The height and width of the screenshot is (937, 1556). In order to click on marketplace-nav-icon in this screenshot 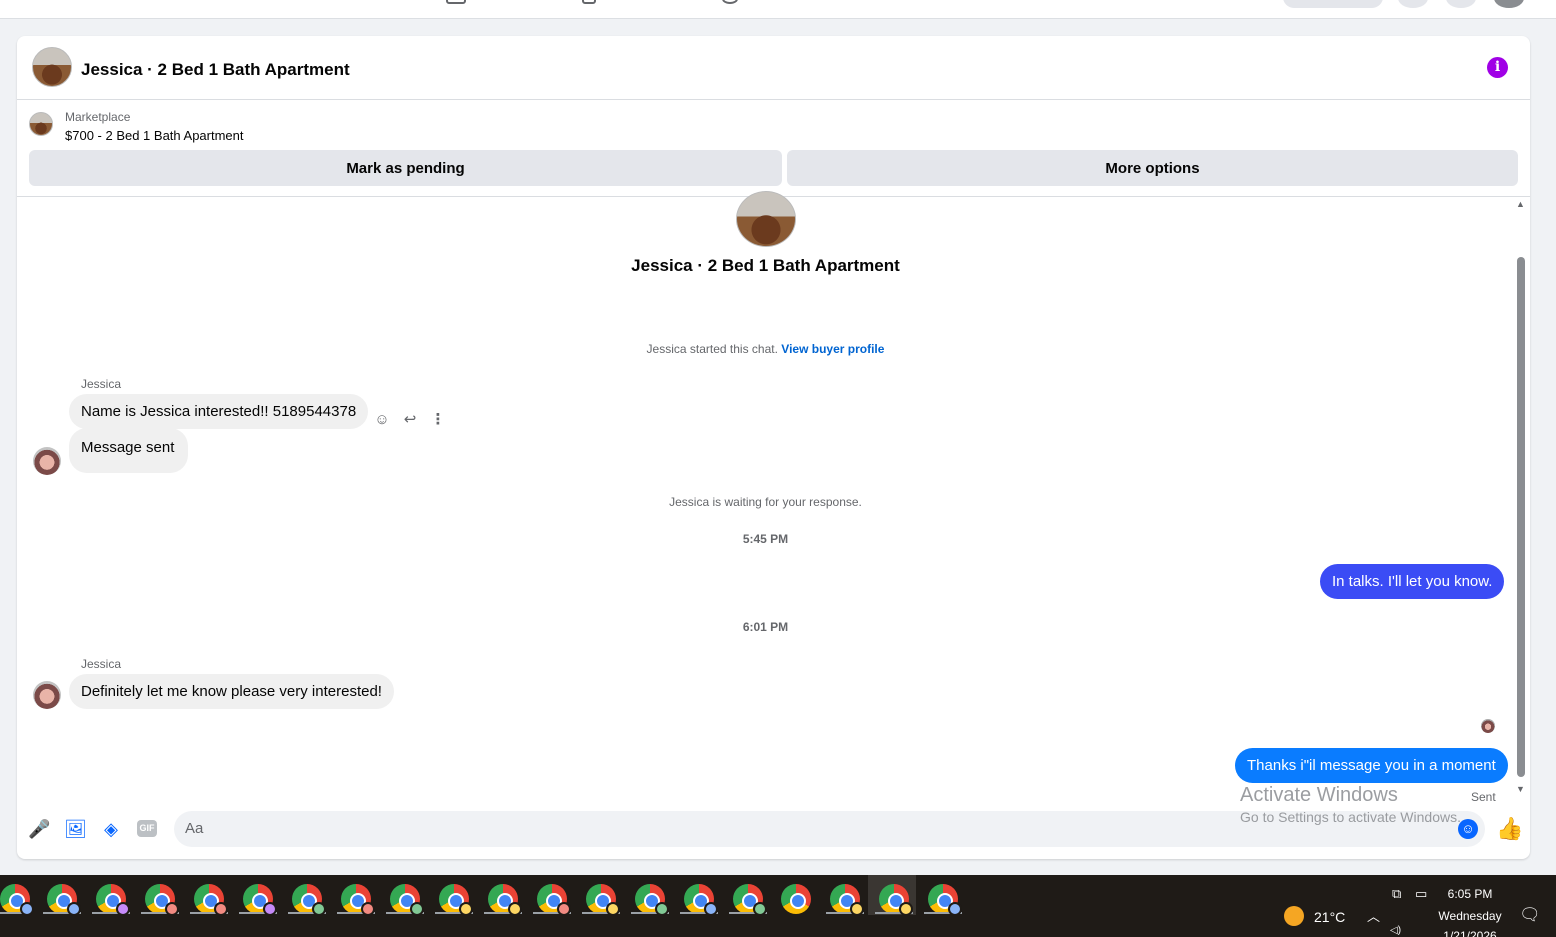, I will do `click(456, 2)`.